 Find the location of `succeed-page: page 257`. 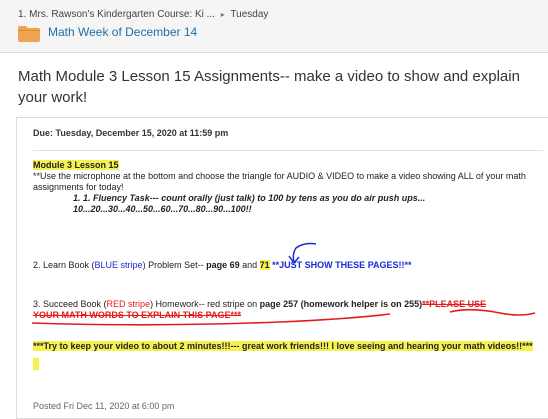

succeed-page: page 257 is located at coordinates (279, 304).